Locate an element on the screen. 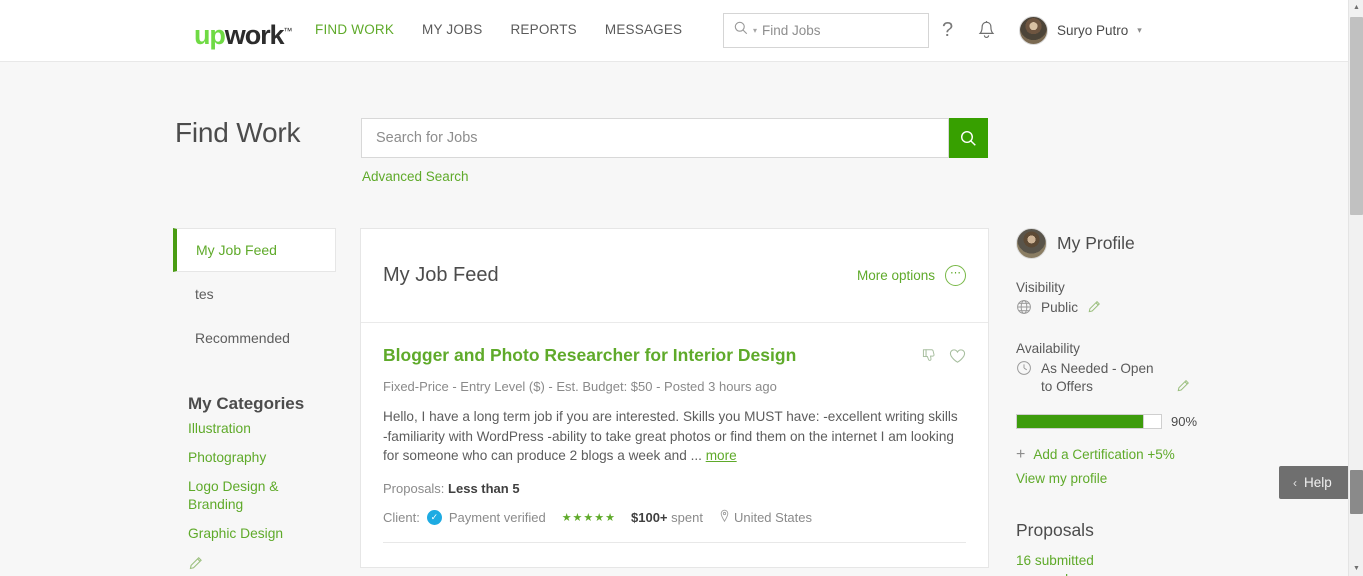 This screenshot has height=576, width=1363. more-options-label: More options is located at coordinates (895, 275).